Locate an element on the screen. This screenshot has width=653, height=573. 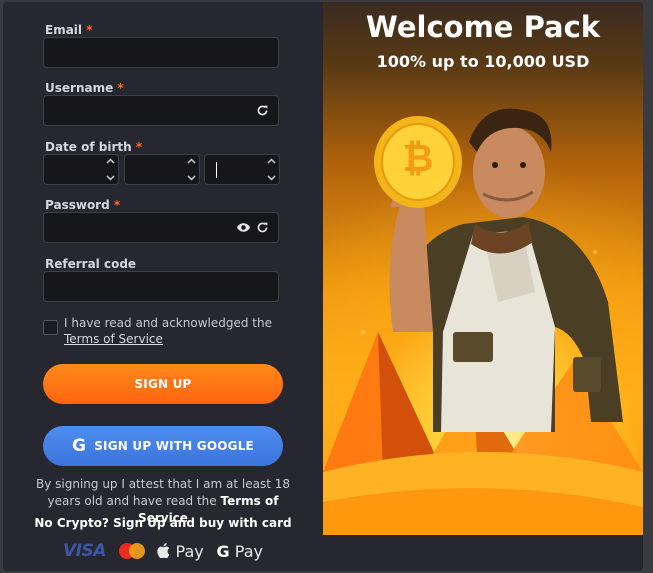
apple-pay-logo: Pay is located at coordinates (180, 551).